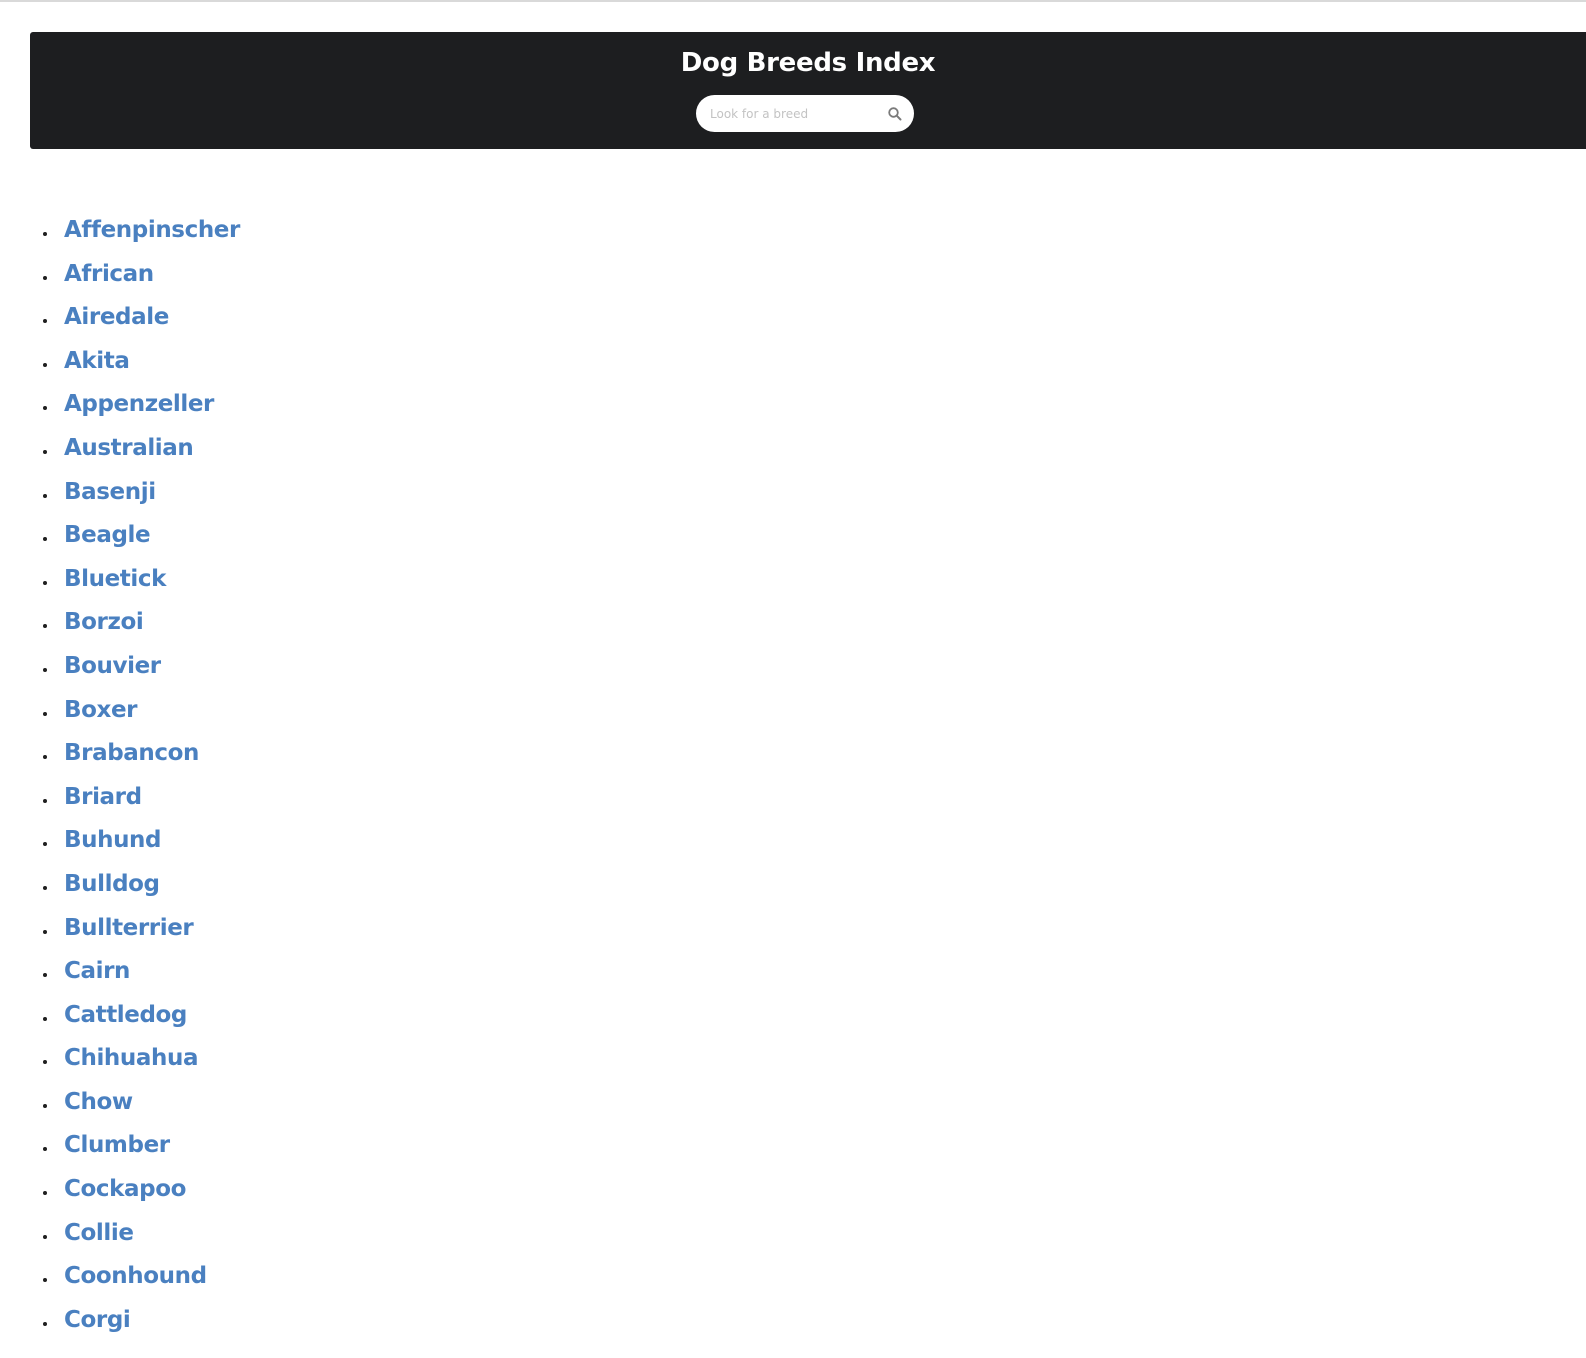  I want to click on breed-link: African, so click(109, 274).